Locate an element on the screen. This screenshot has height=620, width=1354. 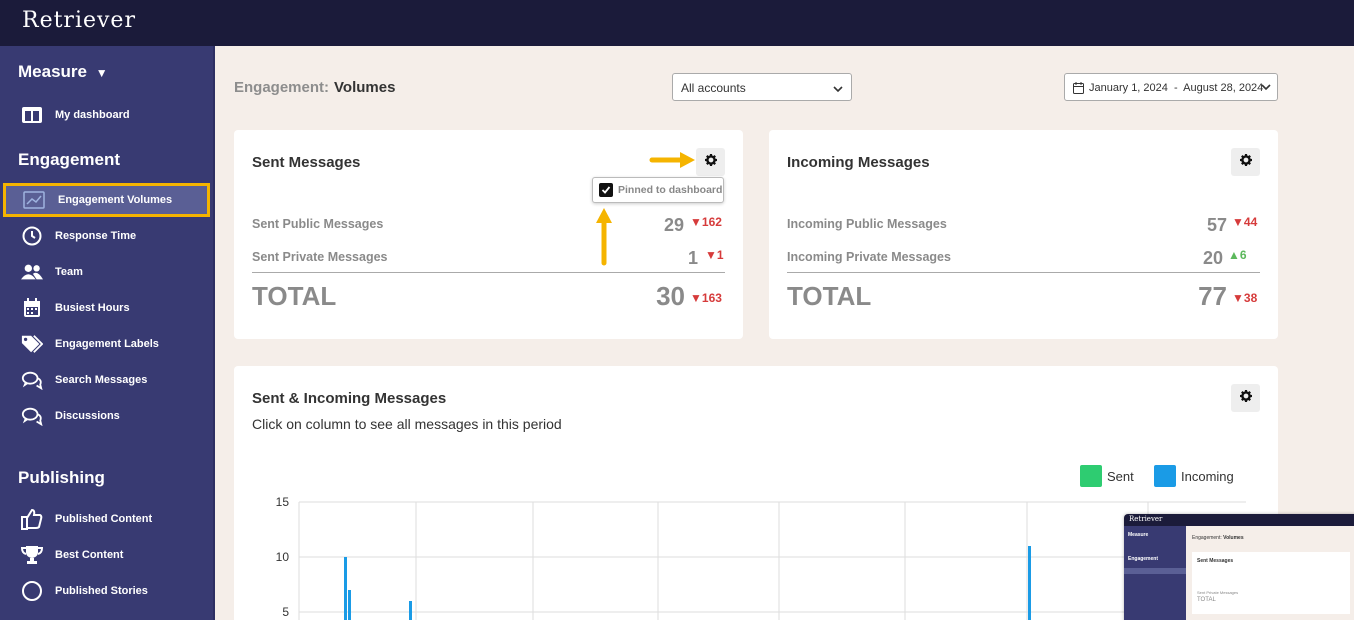
chart-card-title: Sent & Incoming Messages is located at coordinates (349, 398).